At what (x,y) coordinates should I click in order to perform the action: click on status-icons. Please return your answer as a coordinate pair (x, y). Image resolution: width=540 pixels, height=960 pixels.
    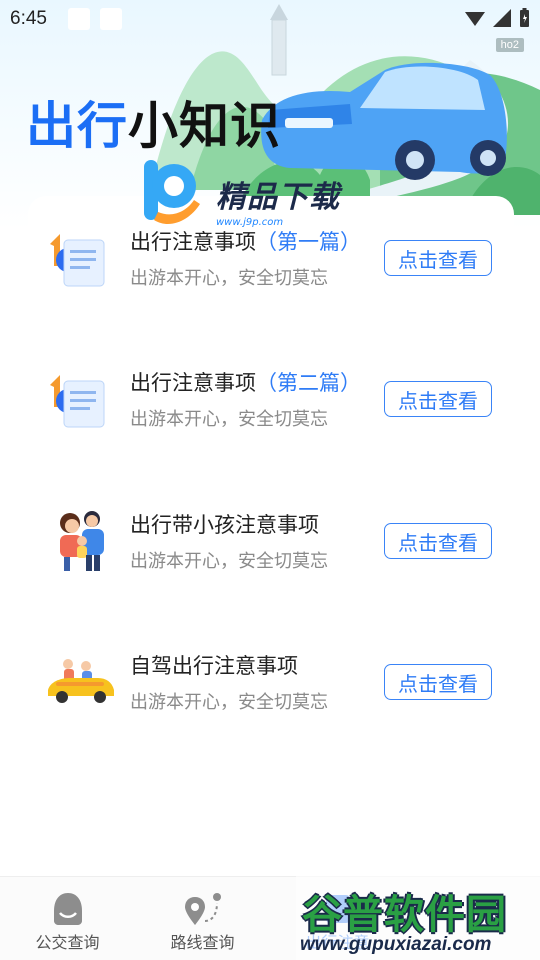
    Looking at the image, I should click on (497, 17).